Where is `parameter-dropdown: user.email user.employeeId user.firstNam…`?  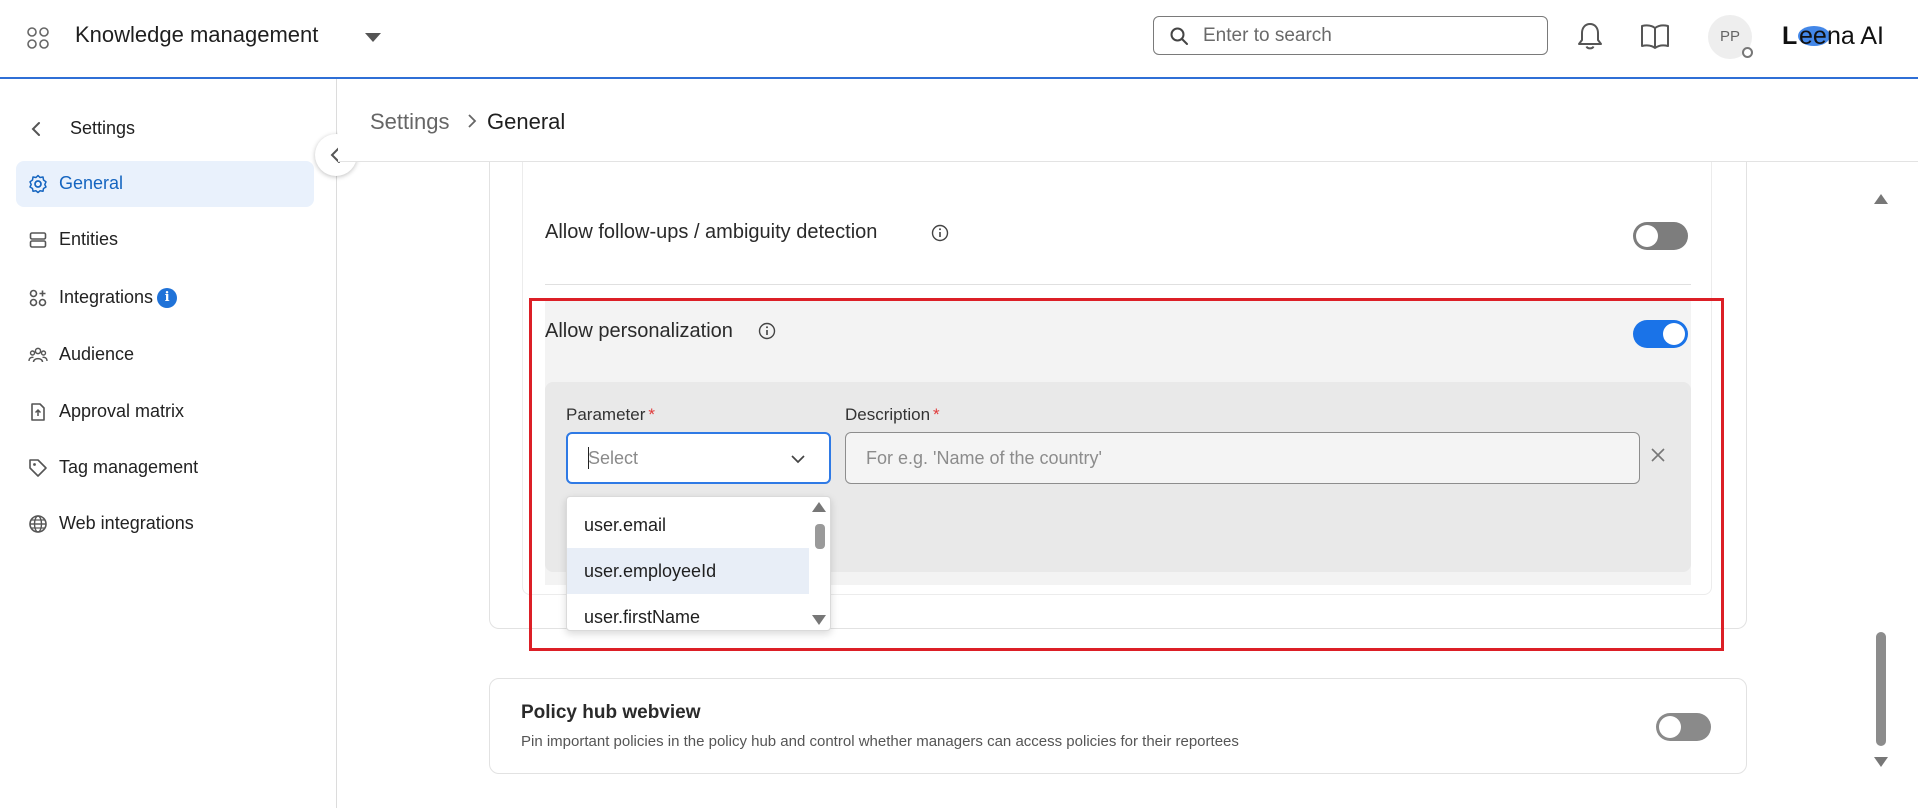 parameter-dropdown: user.email user.employeeId user.firstNam… is located at coordinates (698, 563).